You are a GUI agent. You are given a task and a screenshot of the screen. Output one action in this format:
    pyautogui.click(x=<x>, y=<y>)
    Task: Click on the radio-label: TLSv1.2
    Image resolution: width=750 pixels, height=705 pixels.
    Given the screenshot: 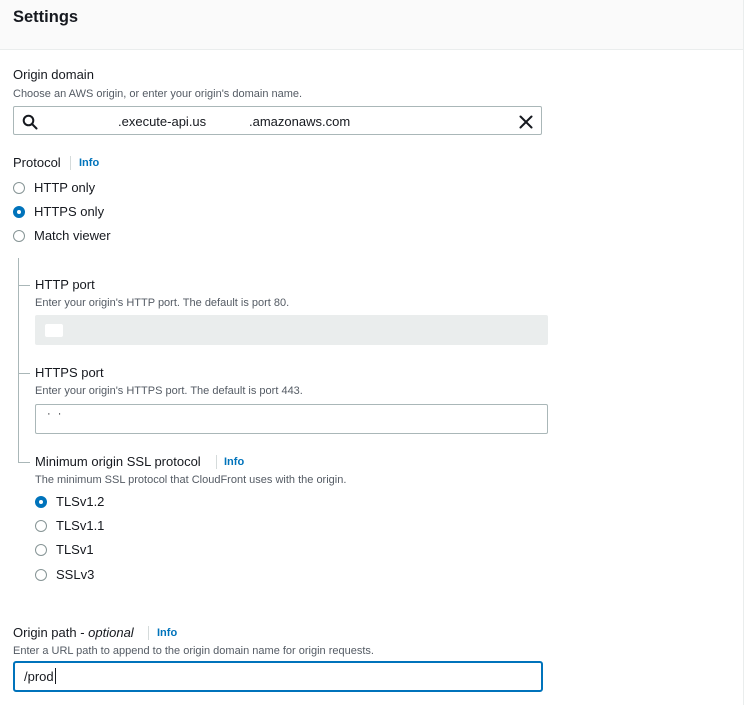 What is the action you would take?
    pyautogui.click(x=80, y=501)
    